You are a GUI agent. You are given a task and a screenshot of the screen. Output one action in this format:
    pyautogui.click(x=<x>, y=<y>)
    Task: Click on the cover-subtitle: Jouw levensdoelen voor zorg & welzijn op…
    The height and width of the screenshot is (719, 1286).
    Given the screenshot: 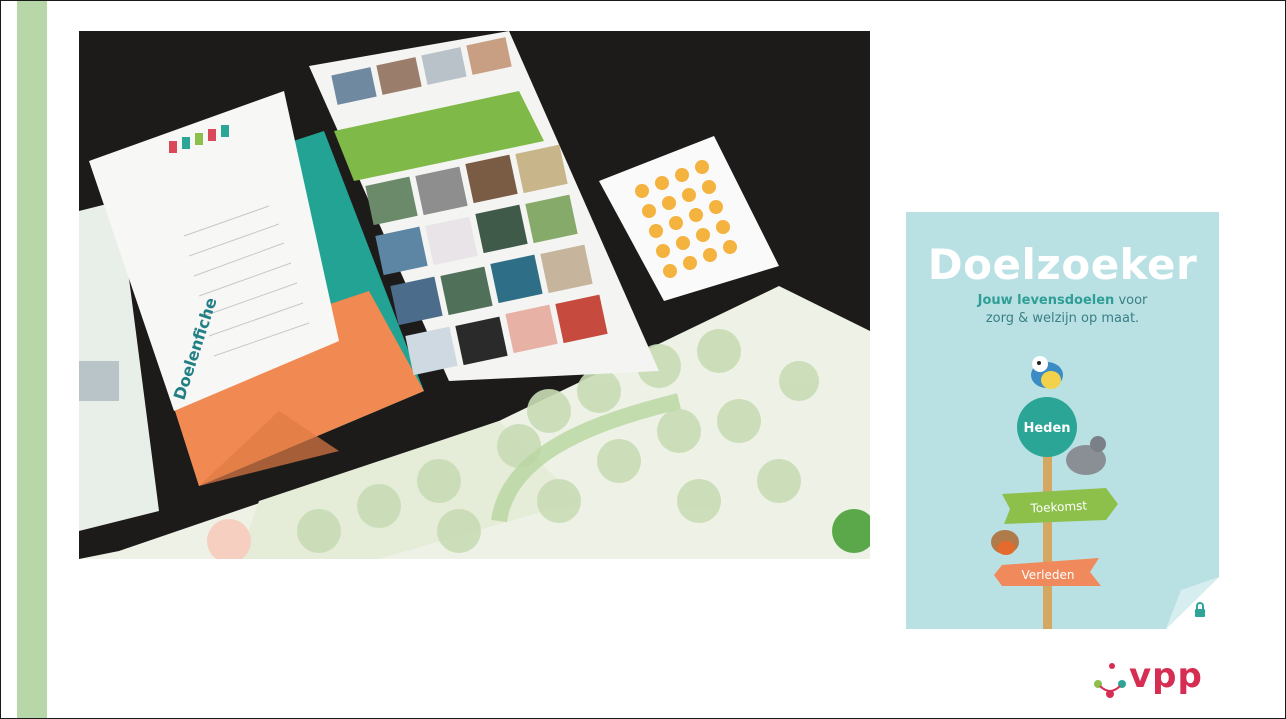 What is the action you would take?
    pyautogui.click(x=1062, y=310)
    